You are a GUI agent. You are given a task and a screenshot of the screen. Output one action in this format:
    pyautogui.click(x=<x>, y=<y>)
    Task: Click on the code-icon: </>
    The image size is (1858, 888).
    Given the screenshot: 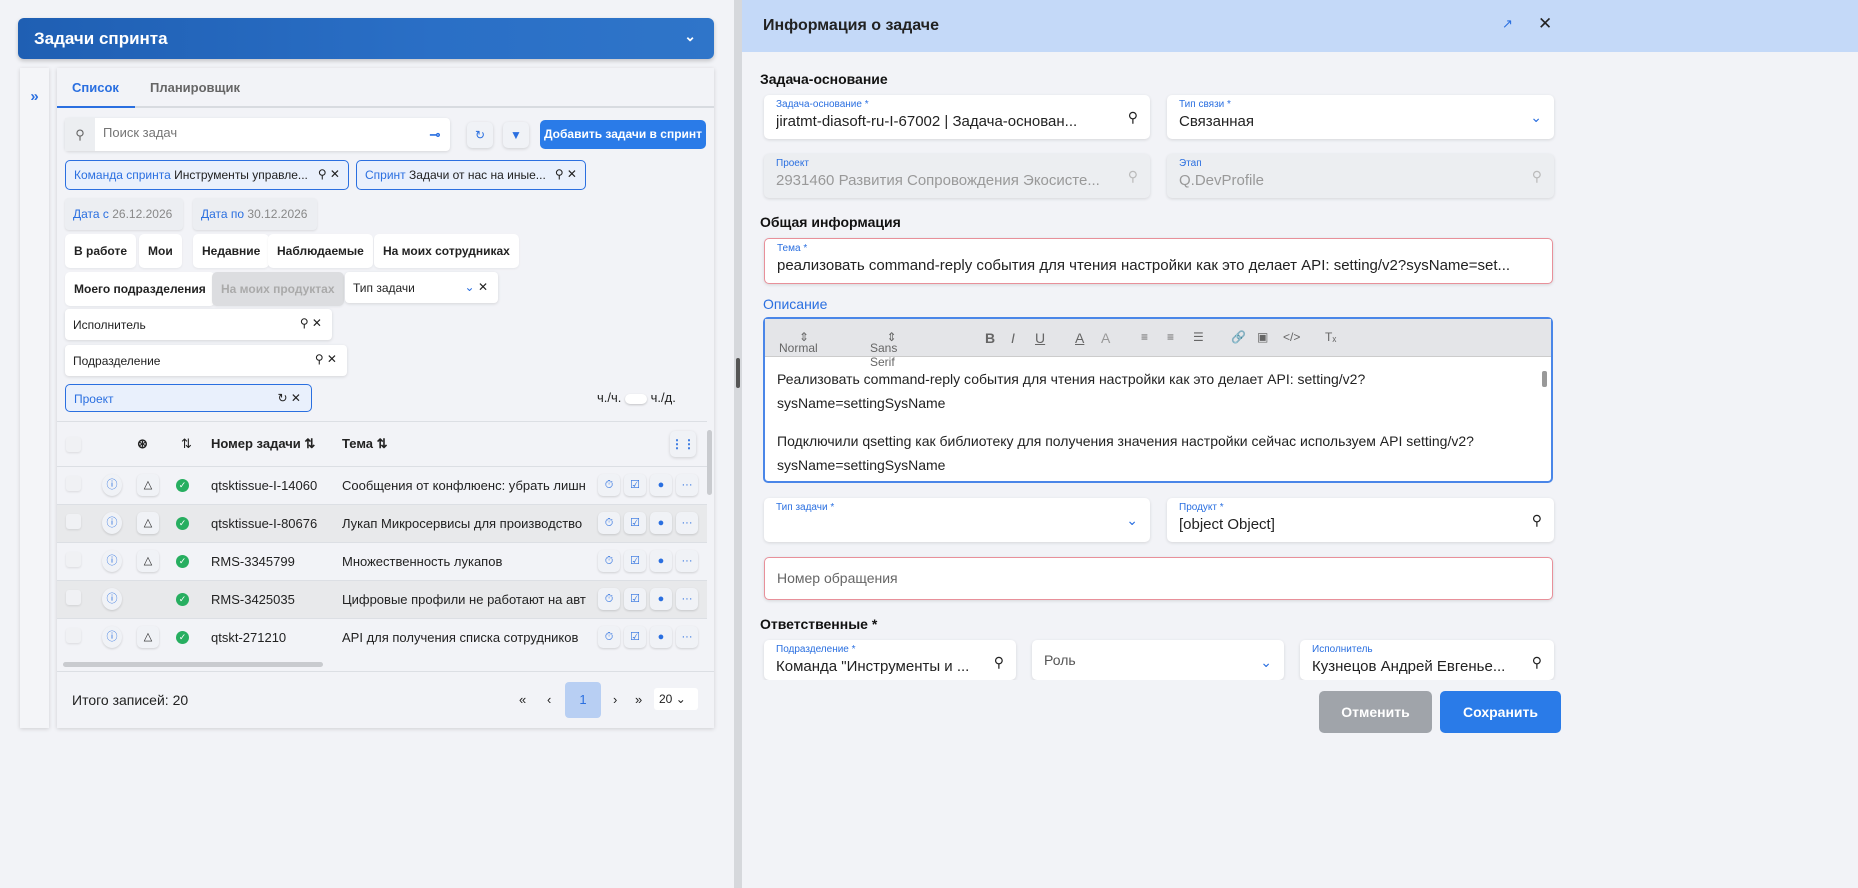 What is the action you would take?
    pyautogui.click(x=1291, y=337)
    